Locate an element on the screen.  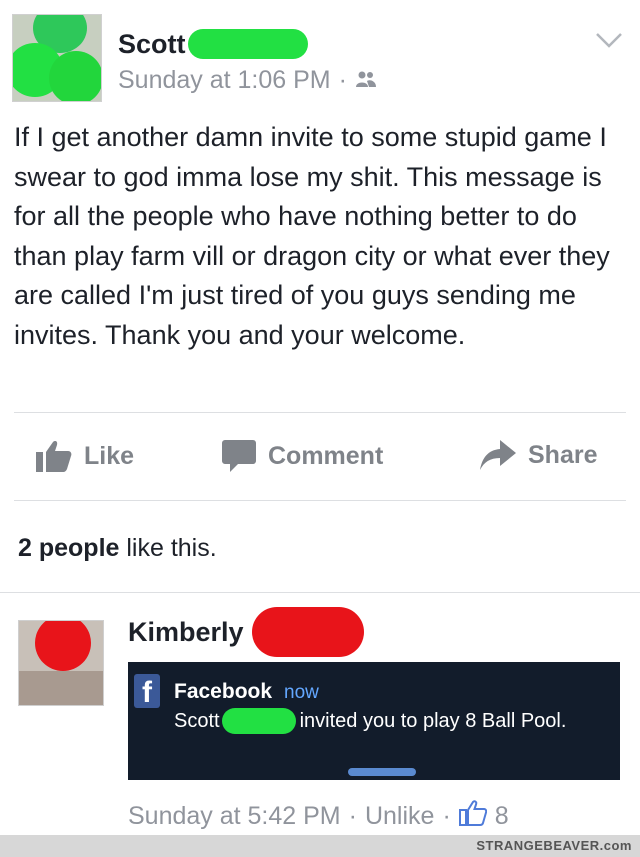
comment-author-name: Kimberly is located at coordinates (186, 632).